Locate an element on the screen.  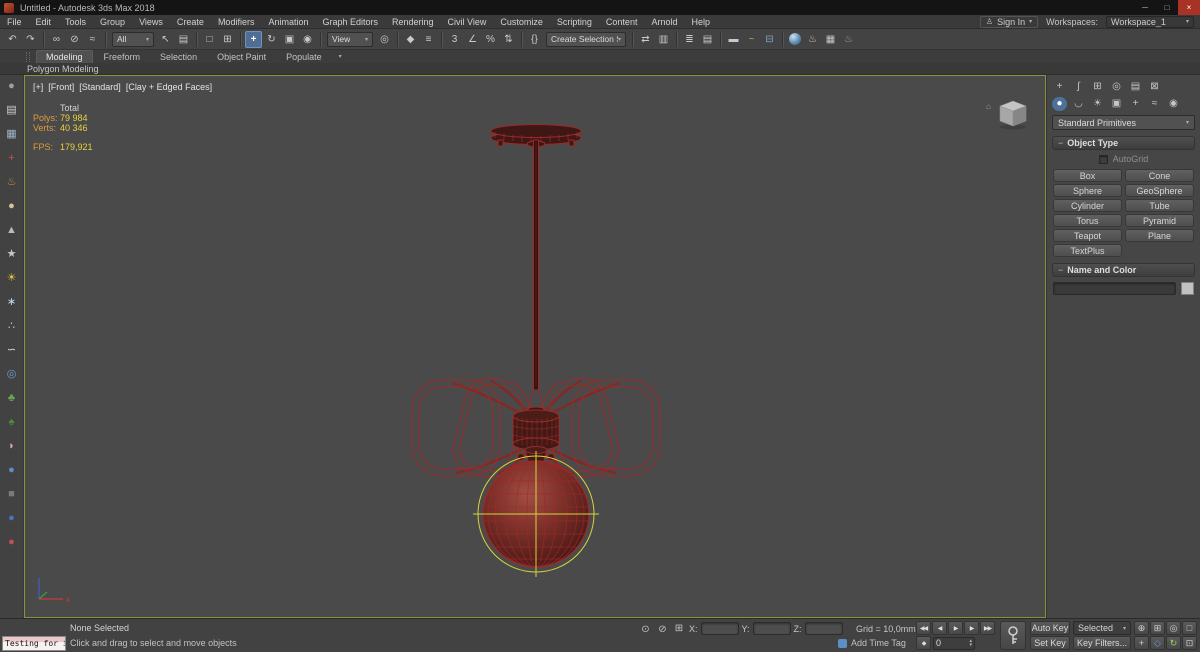
render-production-icon: ♨ is located at coordinates (848, 39).